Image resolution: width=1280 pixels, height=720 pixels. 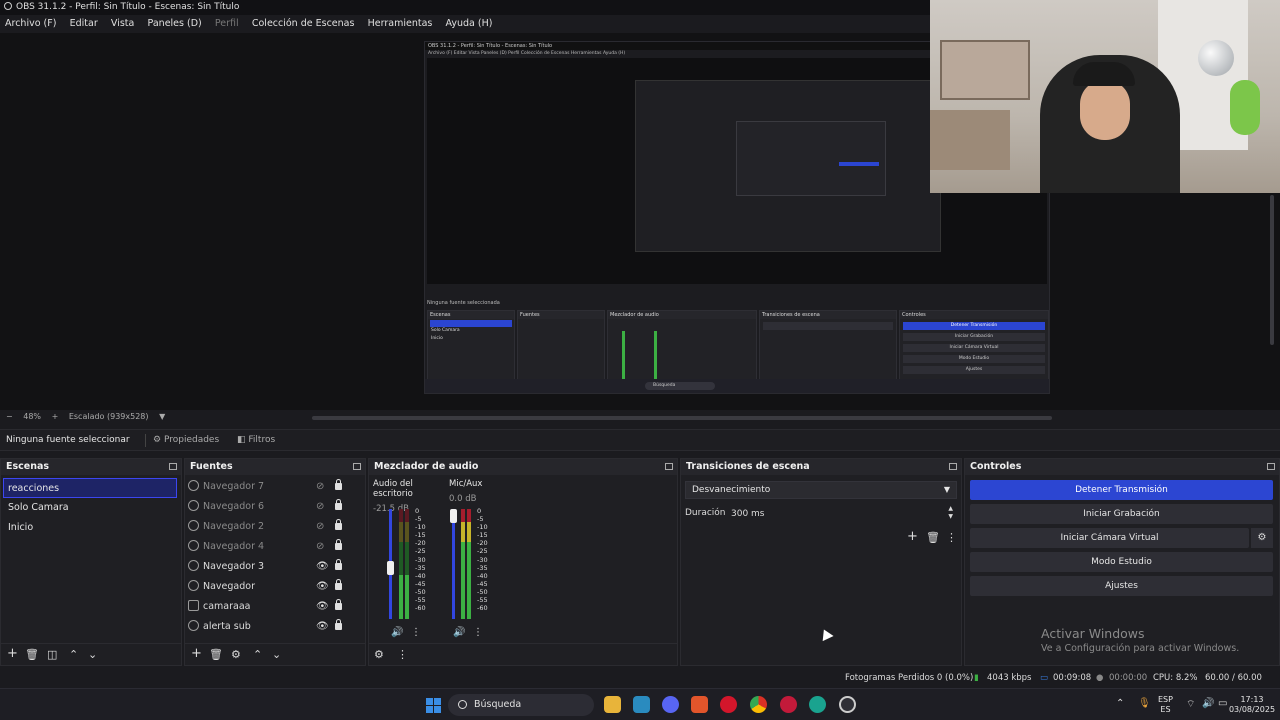 I want to click on input-language: ESP ES, so click(x=1165, y=705).